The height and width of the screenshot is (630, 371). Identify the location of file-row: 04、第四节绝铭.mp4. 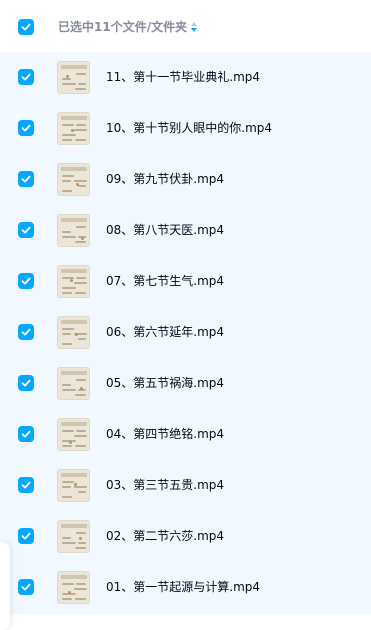
(185, 434).